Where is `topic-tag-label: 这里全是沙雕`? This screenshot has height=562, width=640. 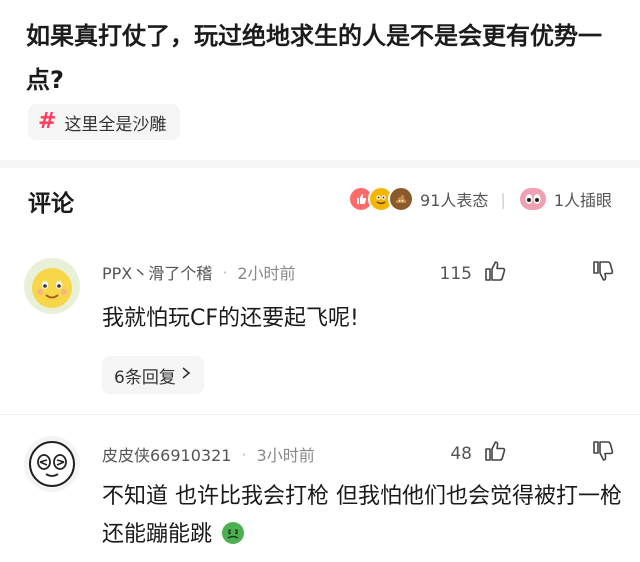 topic-tag-label: 这里全是沙雕 is located at coordinates (115, 124).